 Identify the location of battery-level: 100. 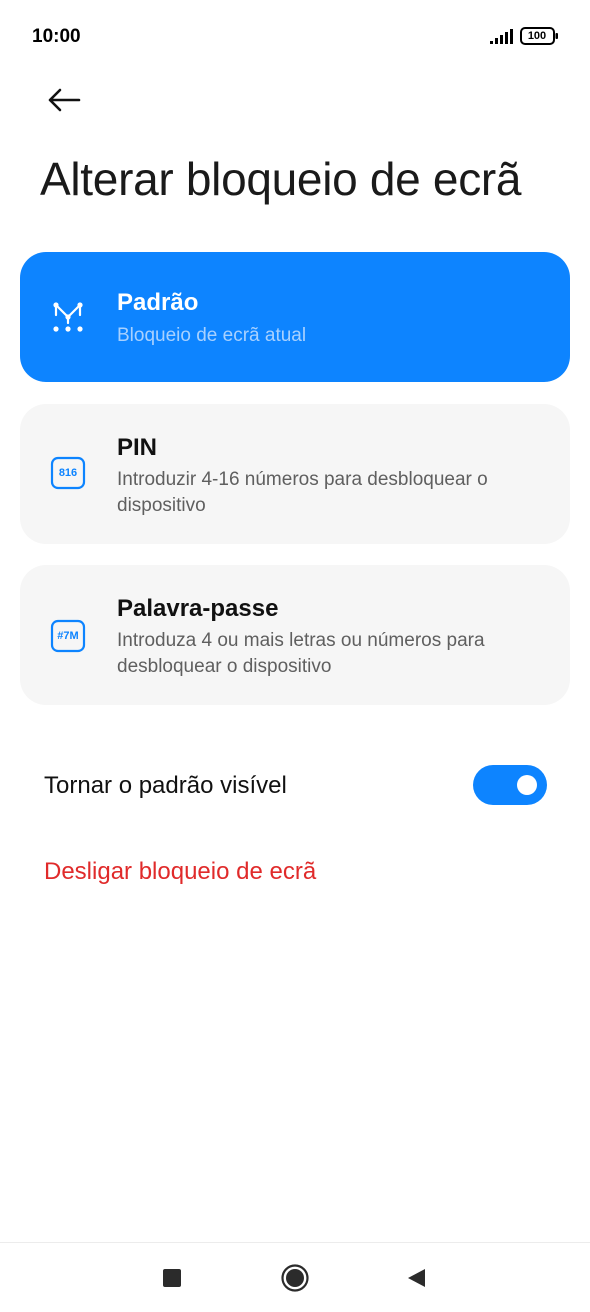
(537, 36).